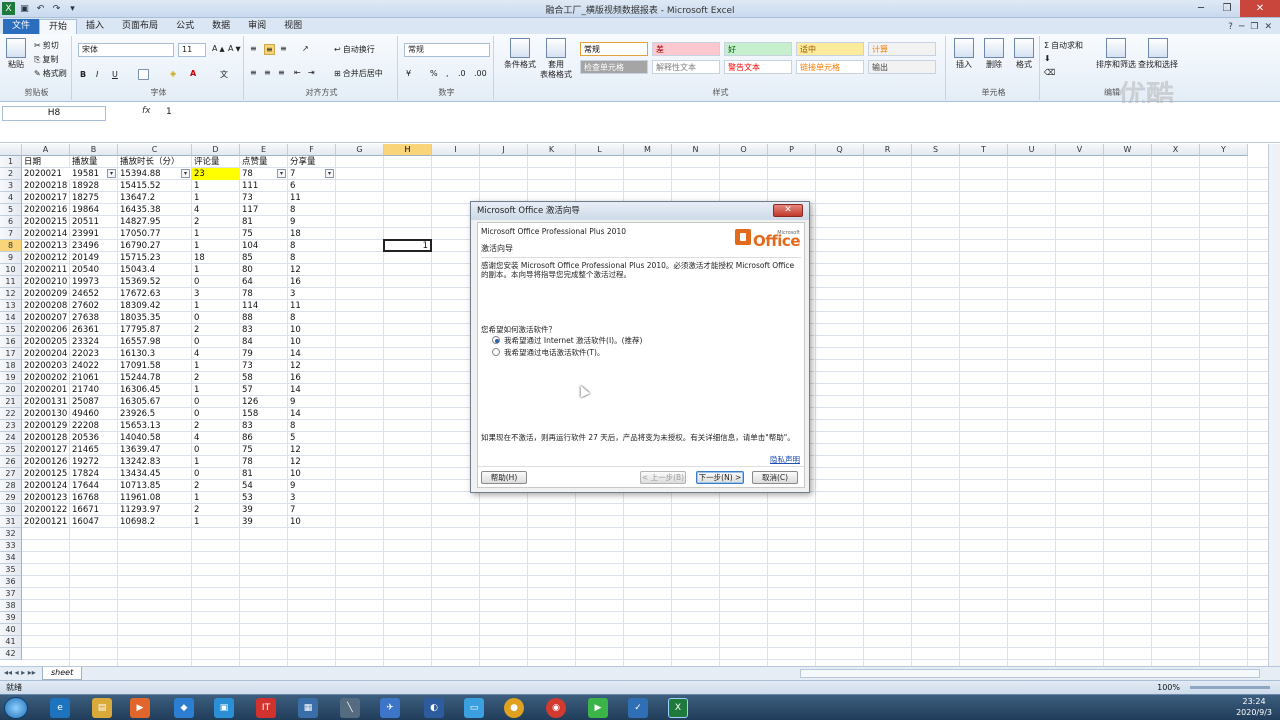 This screenshot has height=720, width=1280. Describe the element at coordinates (994, 54) in the screenshot. I see `delete-cells-button: 删除` at that location.